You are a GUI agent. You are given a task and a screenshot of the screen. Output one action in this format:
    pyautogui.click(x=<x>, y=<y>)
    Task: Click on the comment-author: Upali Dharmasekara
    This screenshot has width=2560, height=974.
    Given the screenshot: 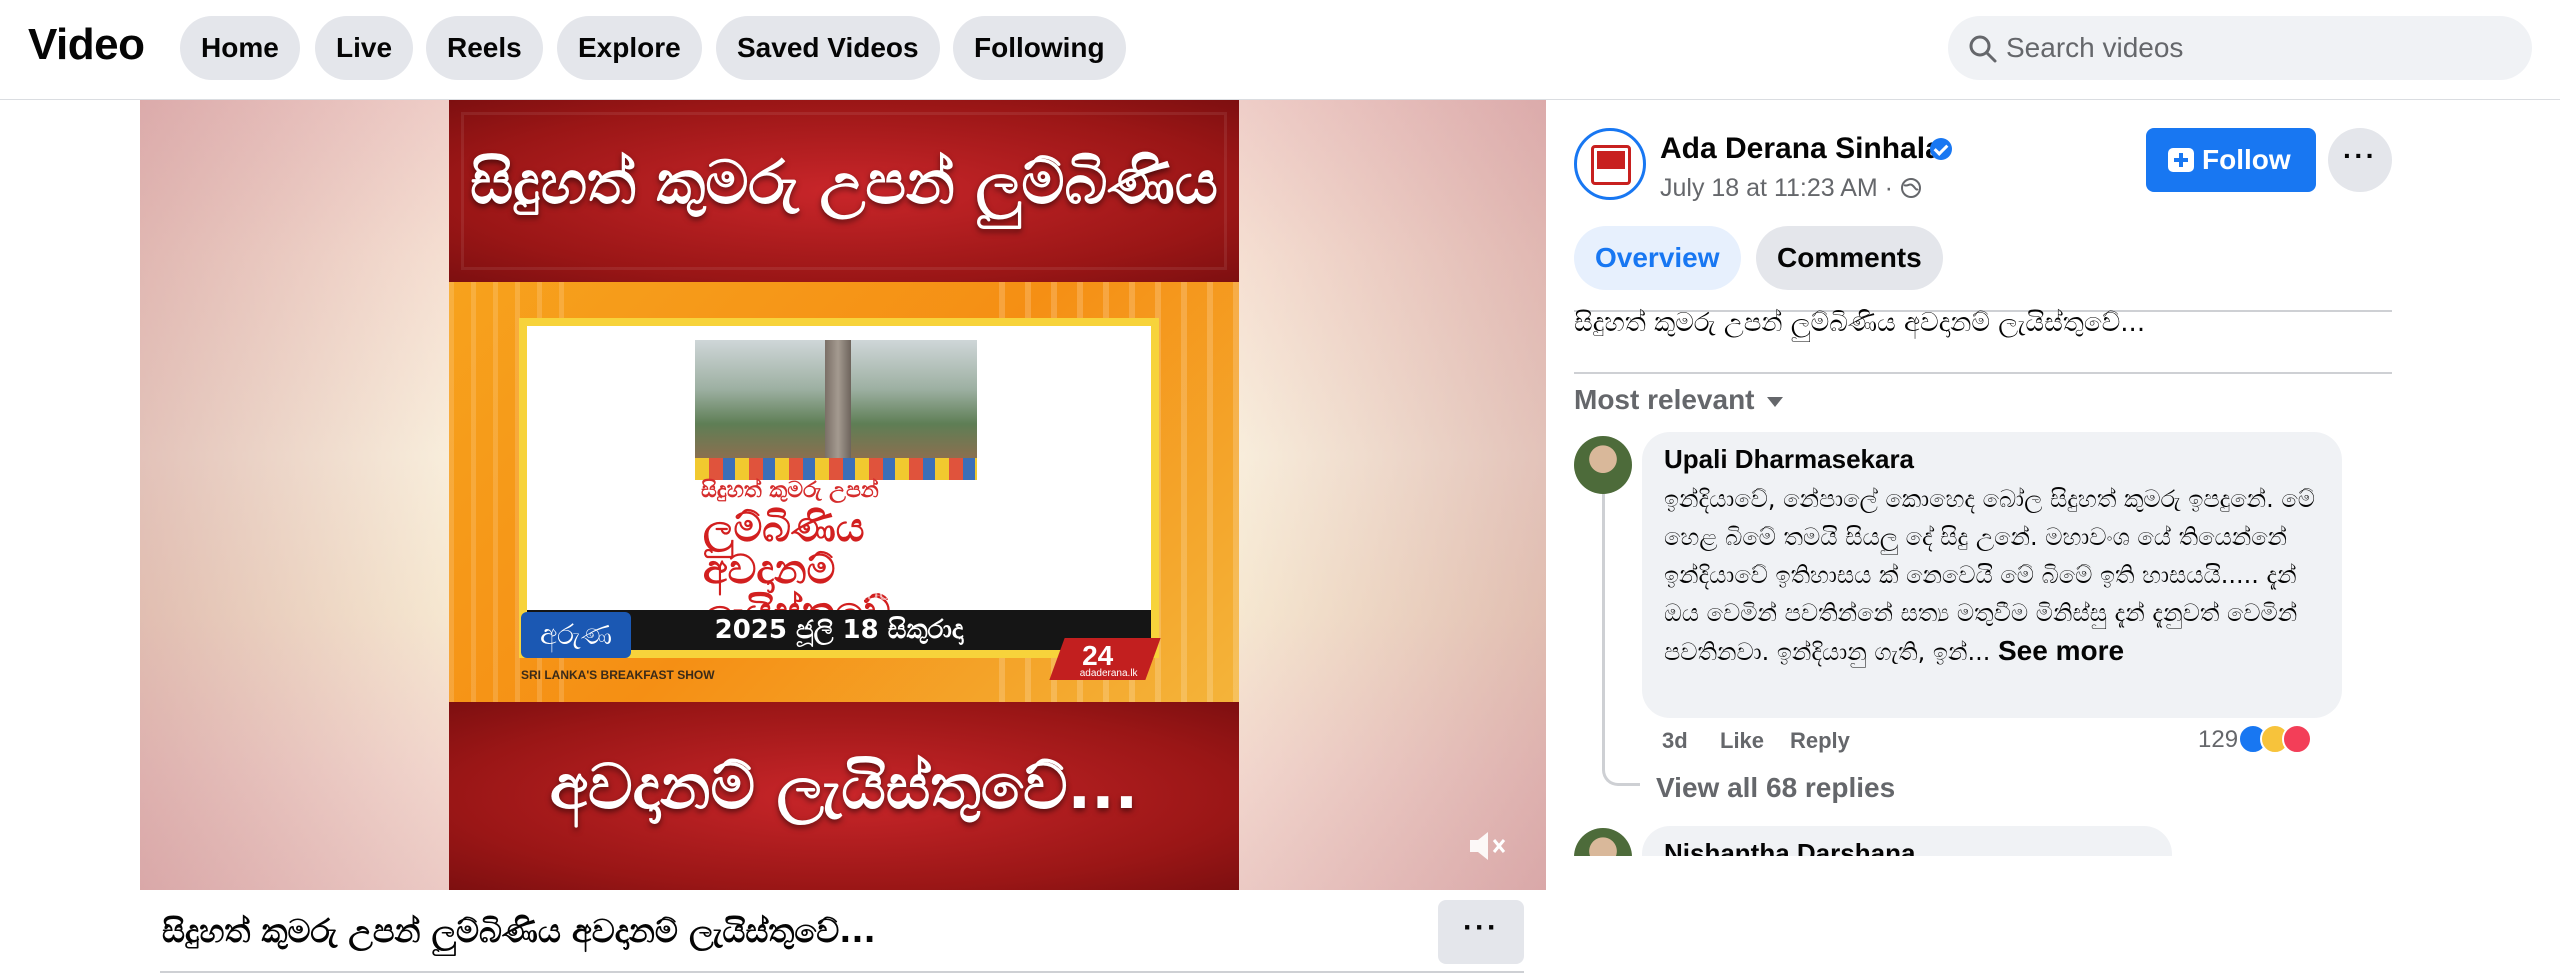 What is the action you would take?
    pyautogui.click(x=1789, y=459)
    